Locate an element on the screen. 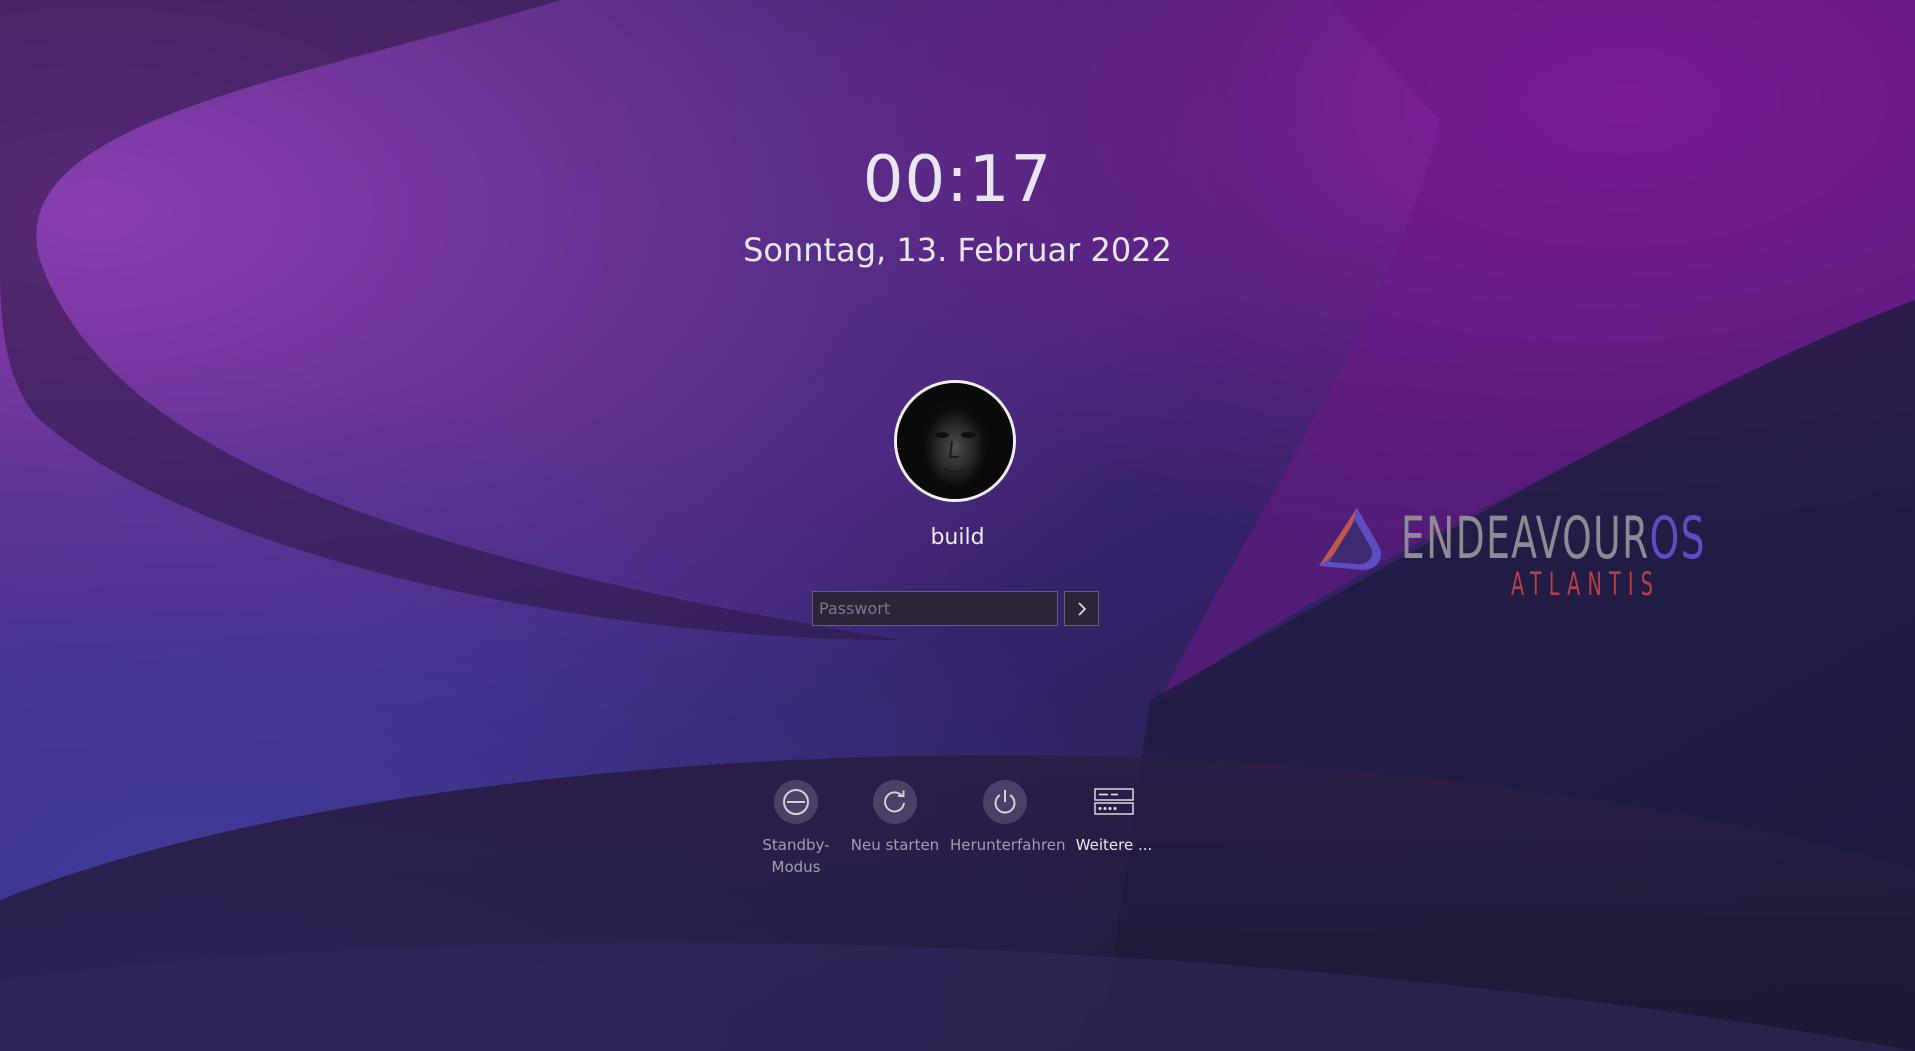  user-avatar is located at coordinates (955, 441).